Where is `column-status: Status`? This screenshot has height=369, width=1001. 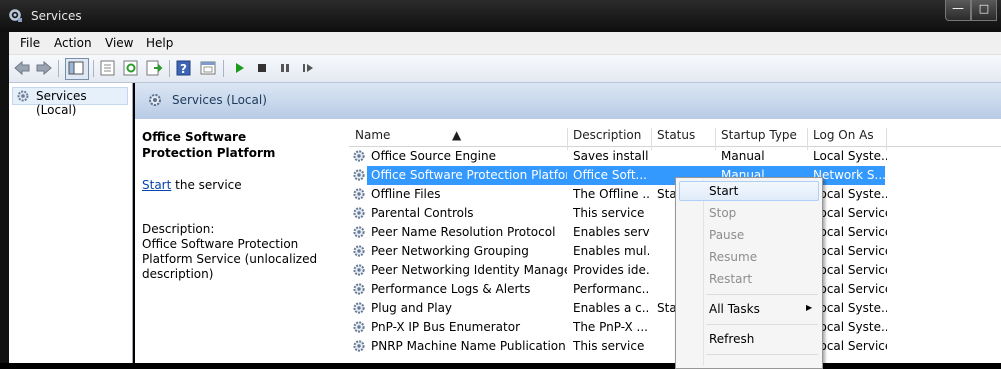 column-status: Status is located at coordinates (676, 135).